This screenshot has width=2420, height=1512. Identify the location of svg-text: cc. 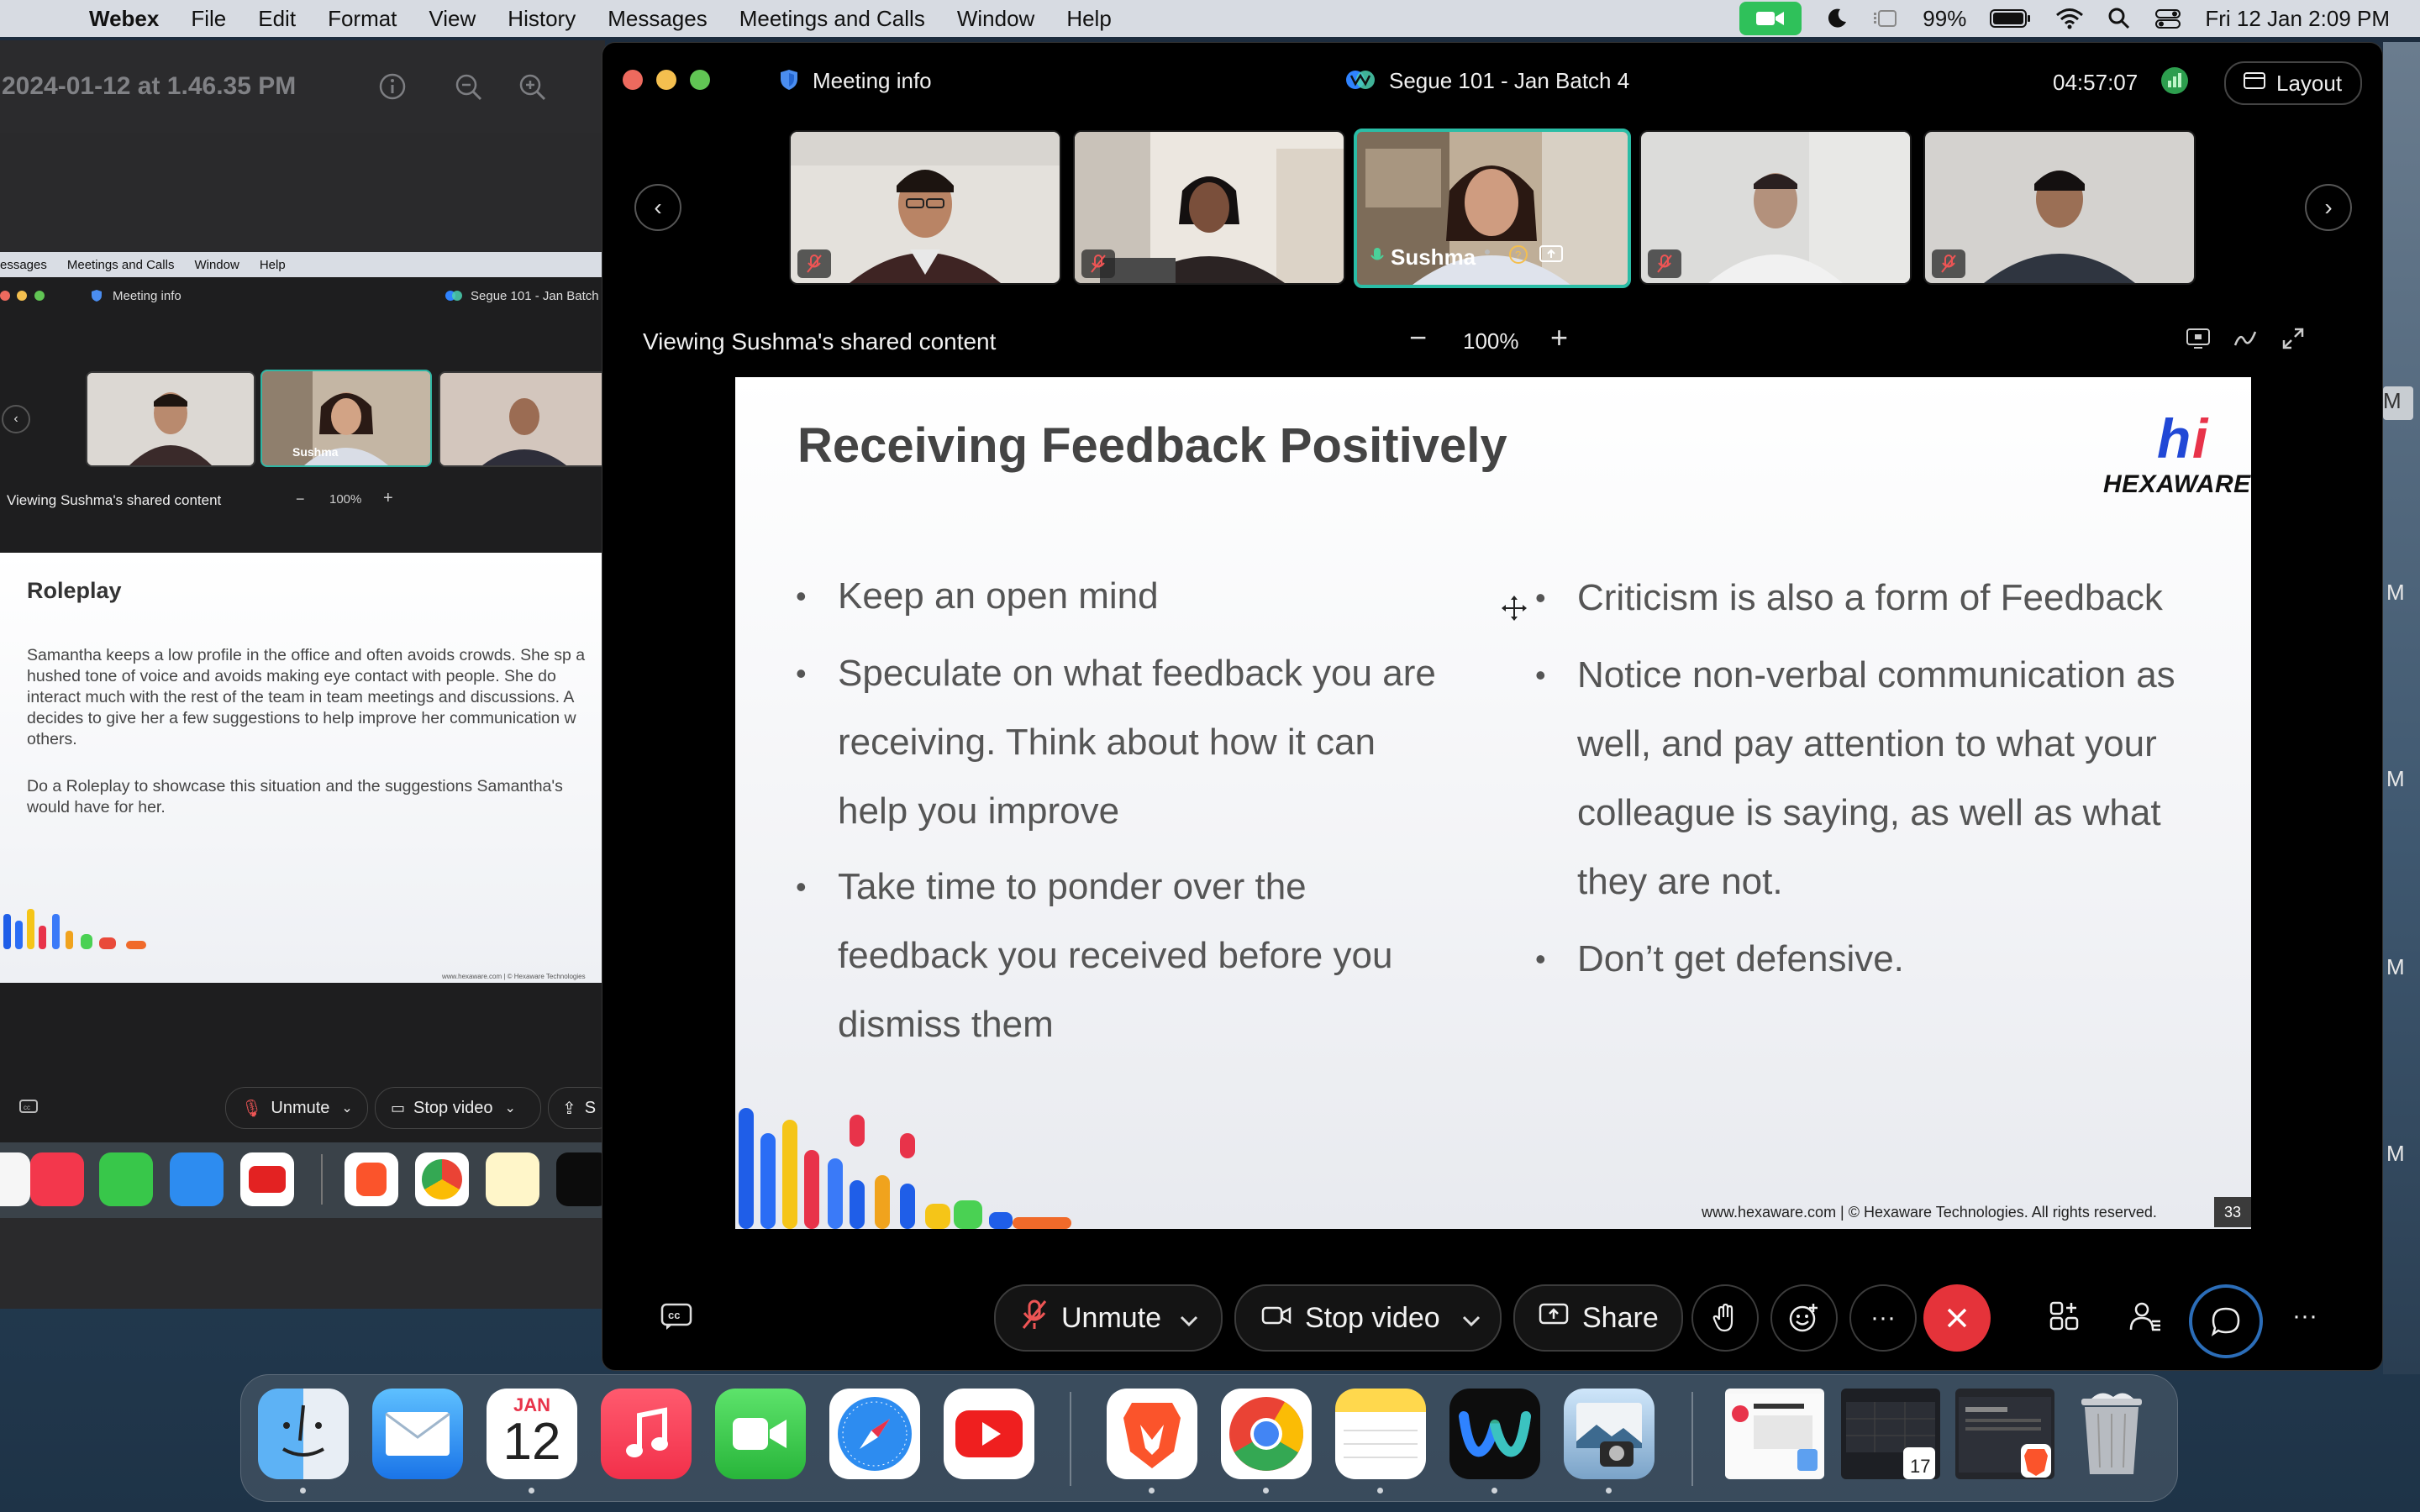
(674, 1315).